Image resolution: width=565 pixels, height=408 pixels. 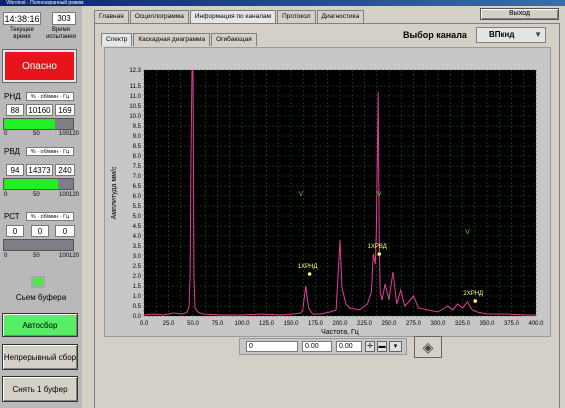 I want to click on channel-select-value: ВПкнд, so click(x=502, y=34).